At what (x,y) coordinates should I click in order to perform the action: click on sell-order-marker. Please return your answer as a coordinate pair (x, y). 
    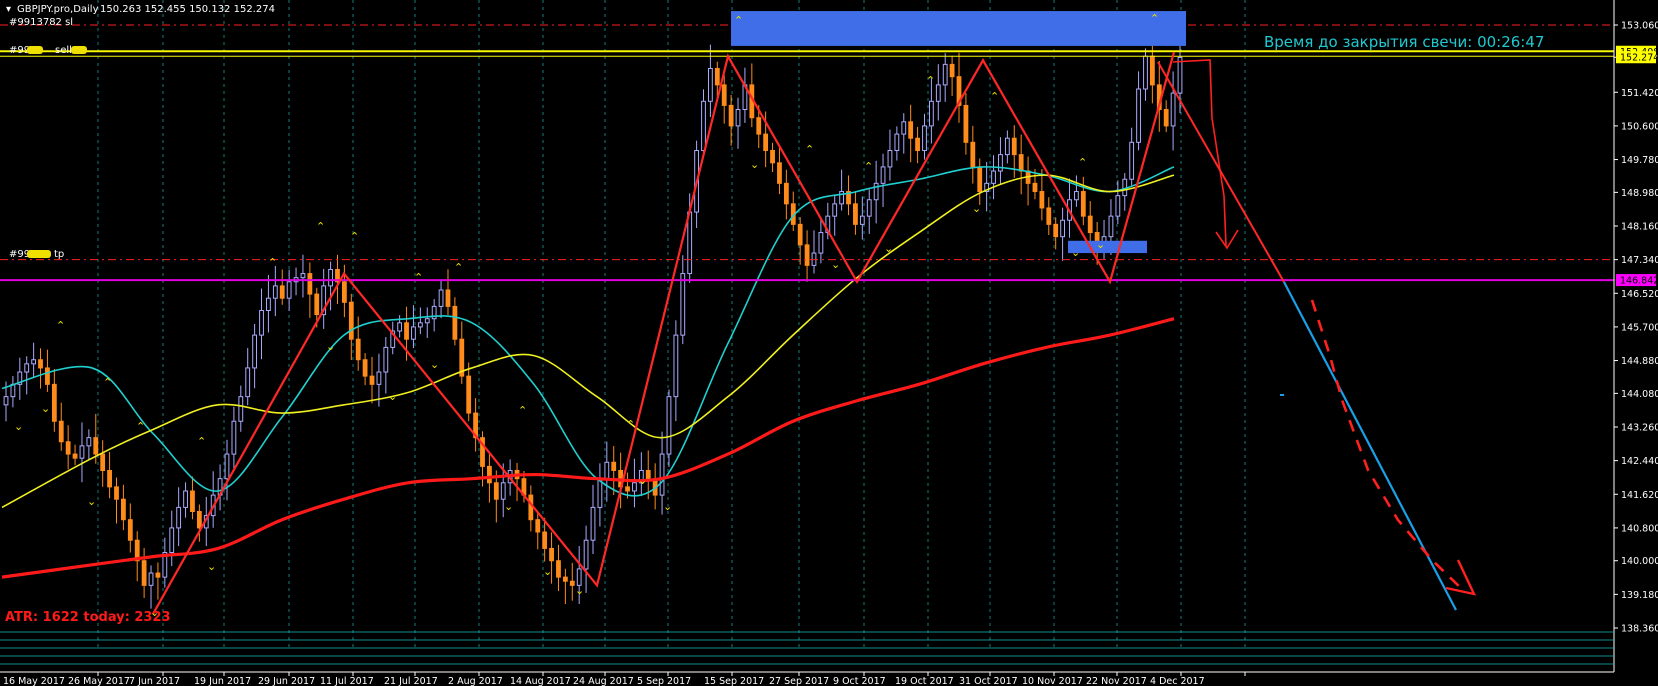
    Looking at the image, I should click on (35, 50).